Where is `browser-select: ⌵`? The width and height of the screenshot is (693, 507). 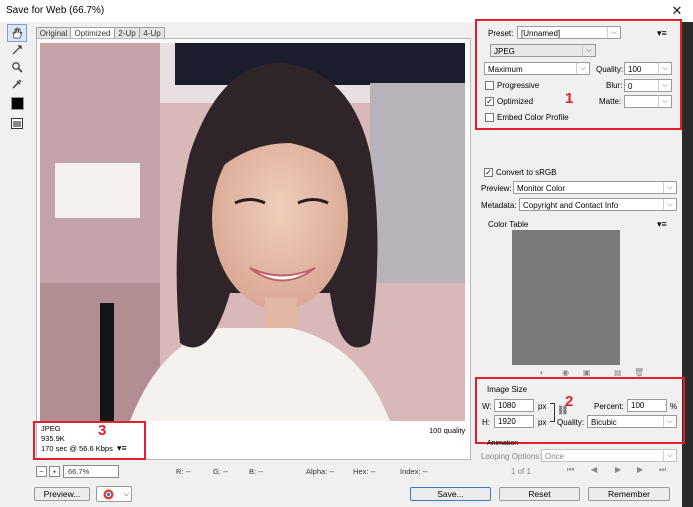
browser-select: ⌵ is located at coordinates (114, 494).